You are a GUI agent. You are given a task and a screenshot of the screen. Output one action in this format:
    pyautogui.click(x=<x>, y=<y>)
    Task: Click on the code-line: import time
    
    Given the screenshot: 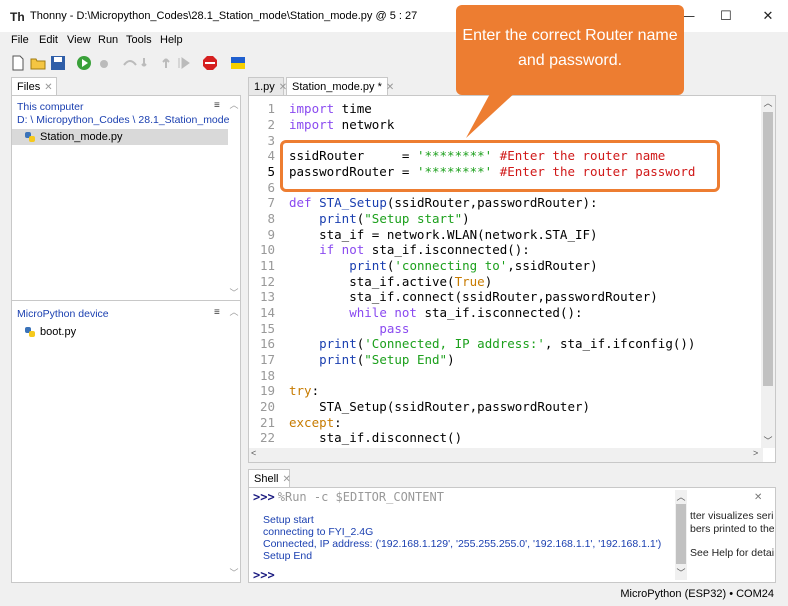 What is the action you would take?
    pyautogui.click(x=330, y=108)
    